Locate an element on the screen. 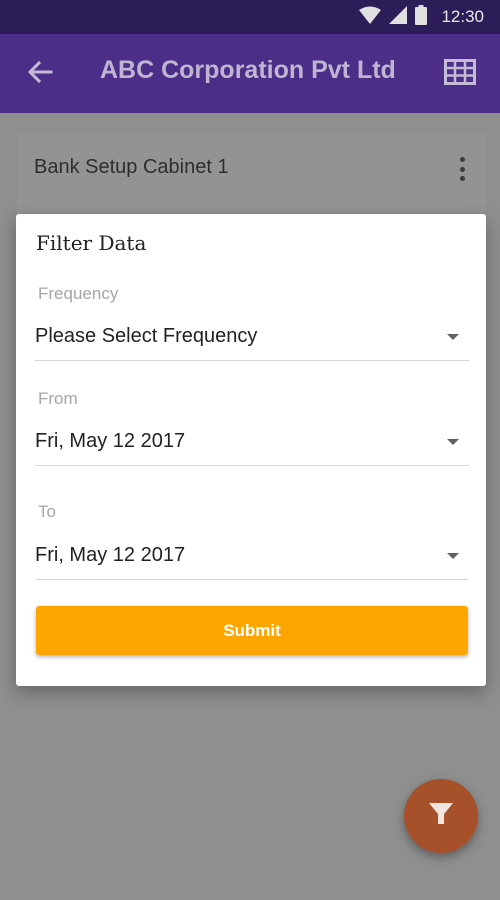  back-arrow-icon is located at coordinates (40, 74).